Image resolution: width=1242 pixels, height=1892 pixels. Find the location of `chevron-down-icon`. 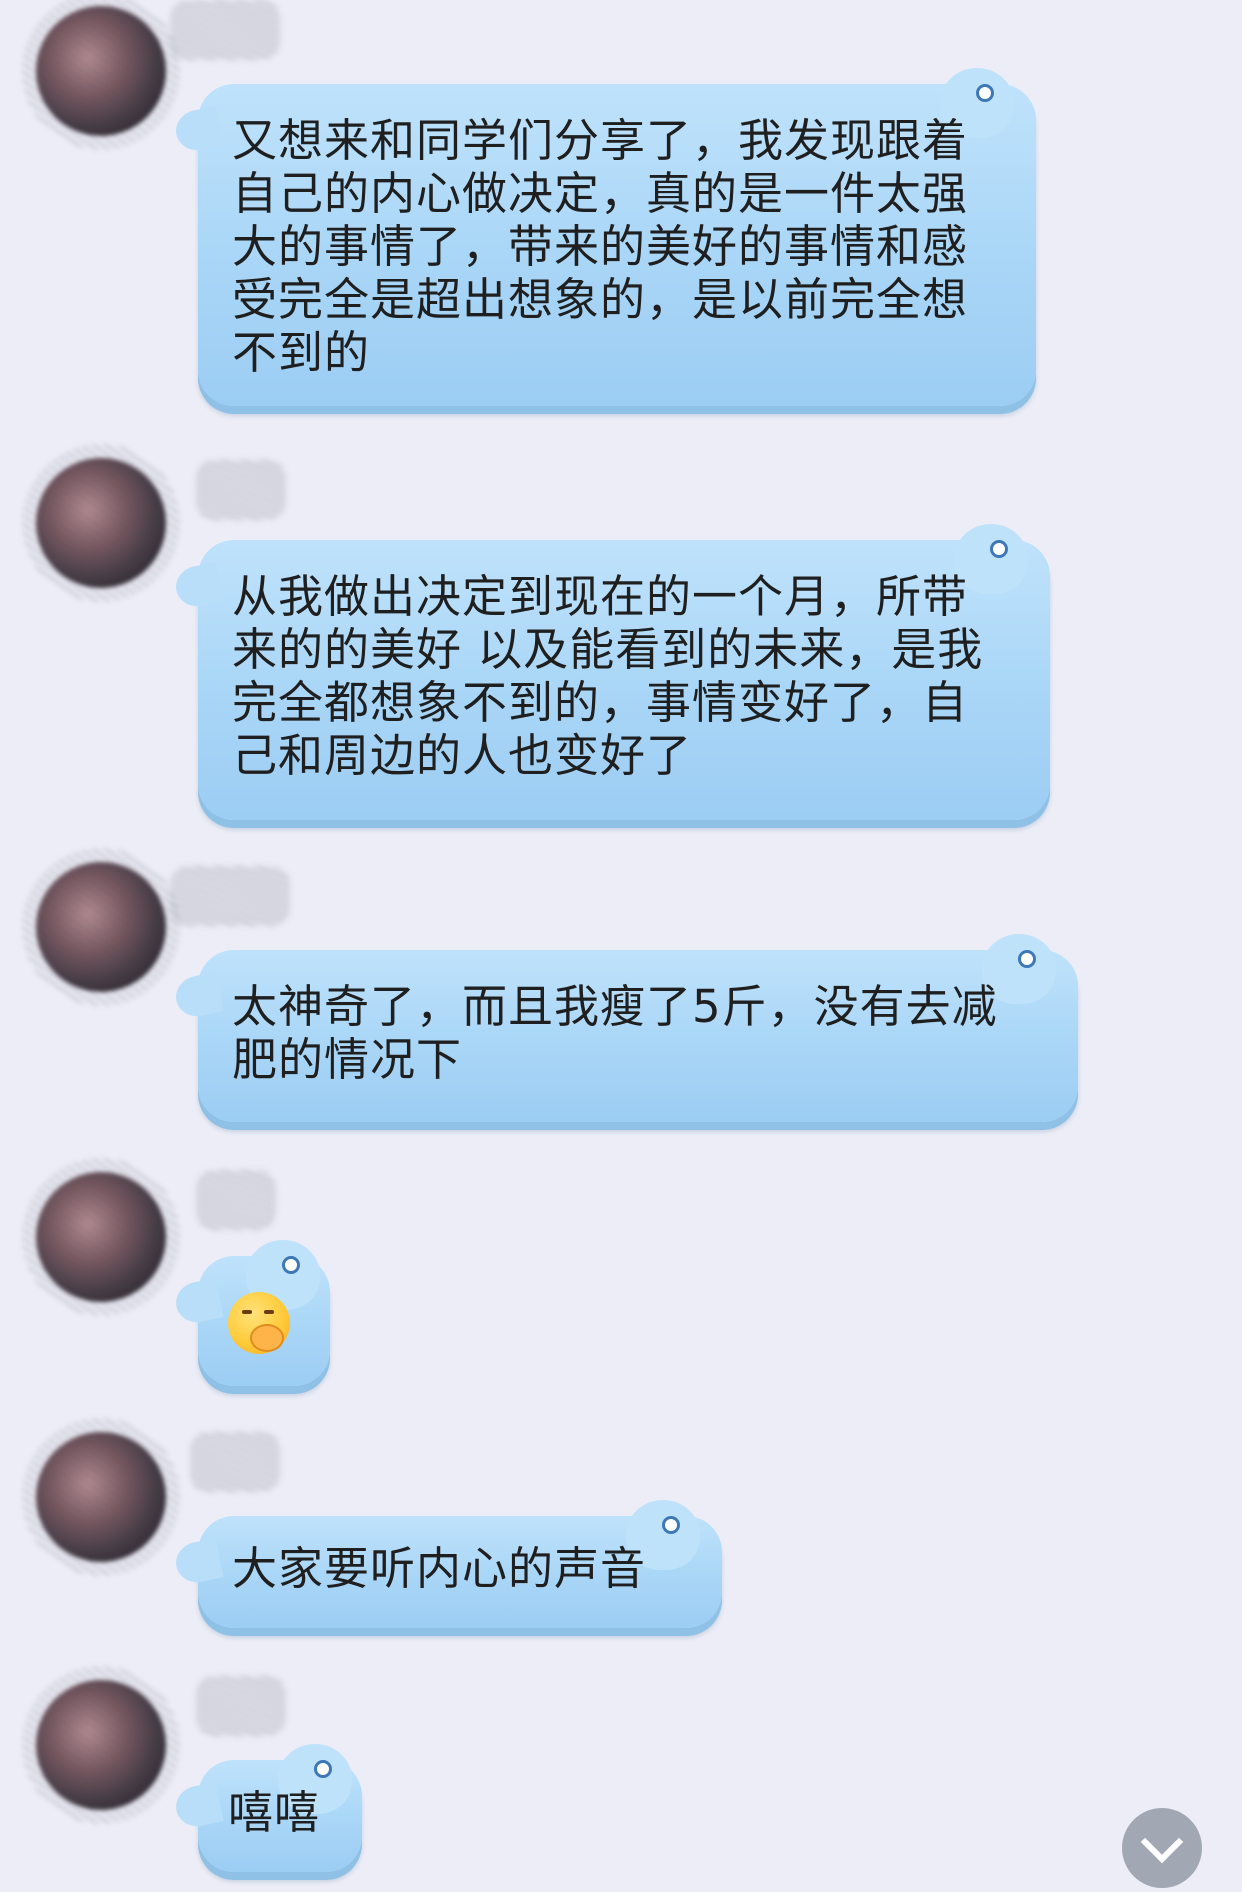

chevron-down-icon is located at coordinates (1162, 1842).